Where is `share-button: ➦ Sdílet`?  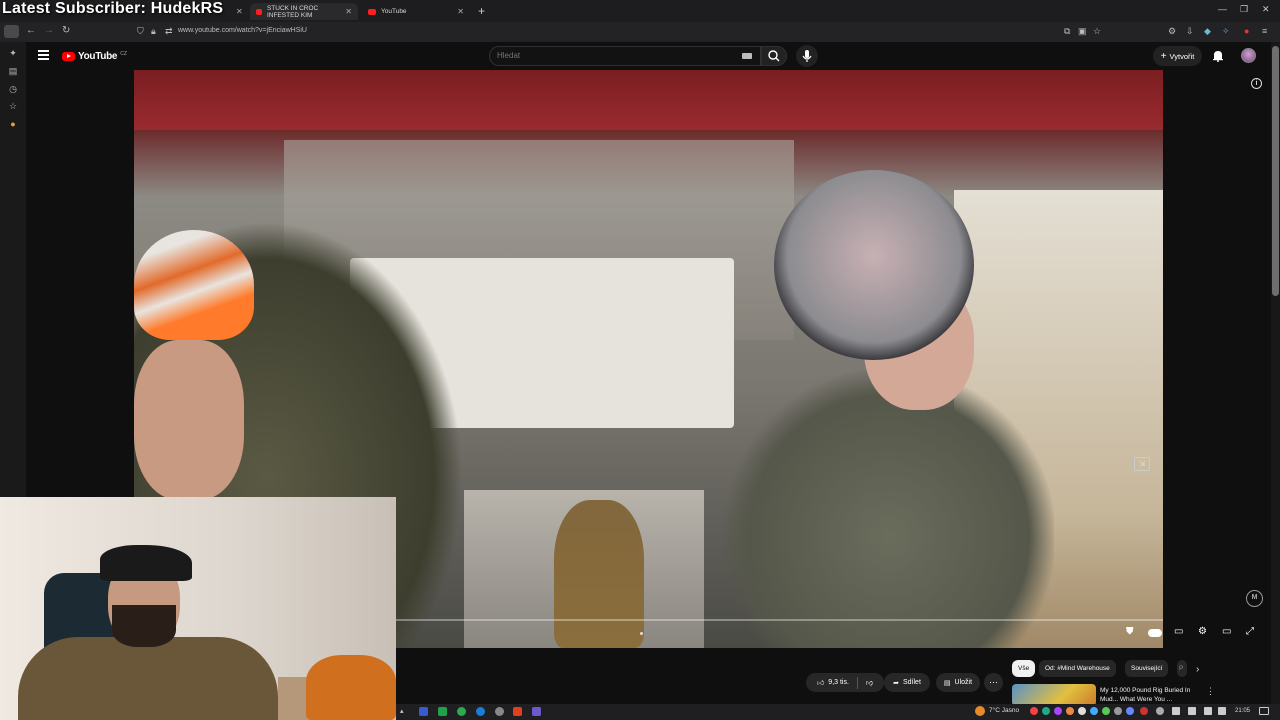 share-button: ➦ Sdílet is located at coordinates (907, 682).